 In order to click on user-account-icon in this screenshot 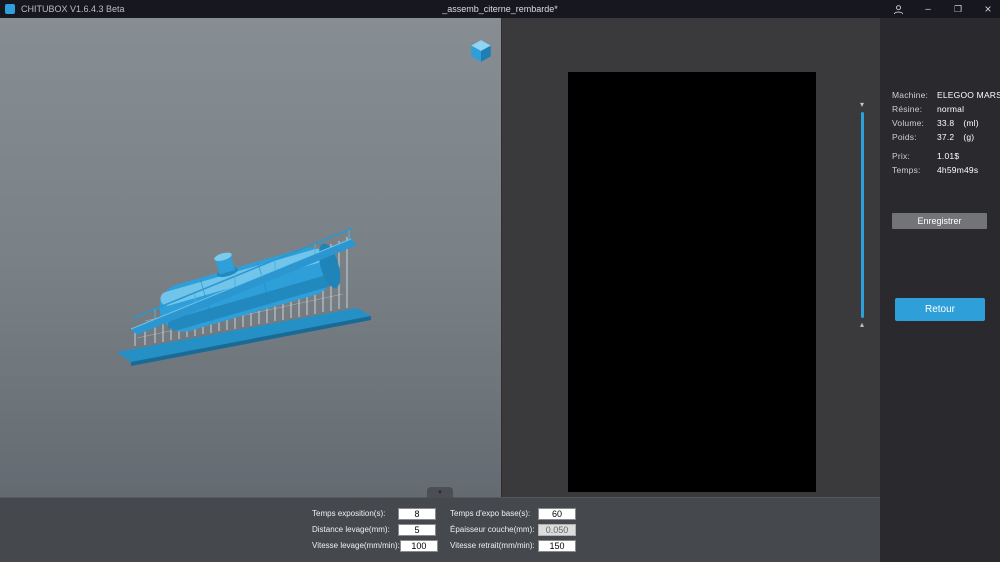, I will do `click(898, 9)`.